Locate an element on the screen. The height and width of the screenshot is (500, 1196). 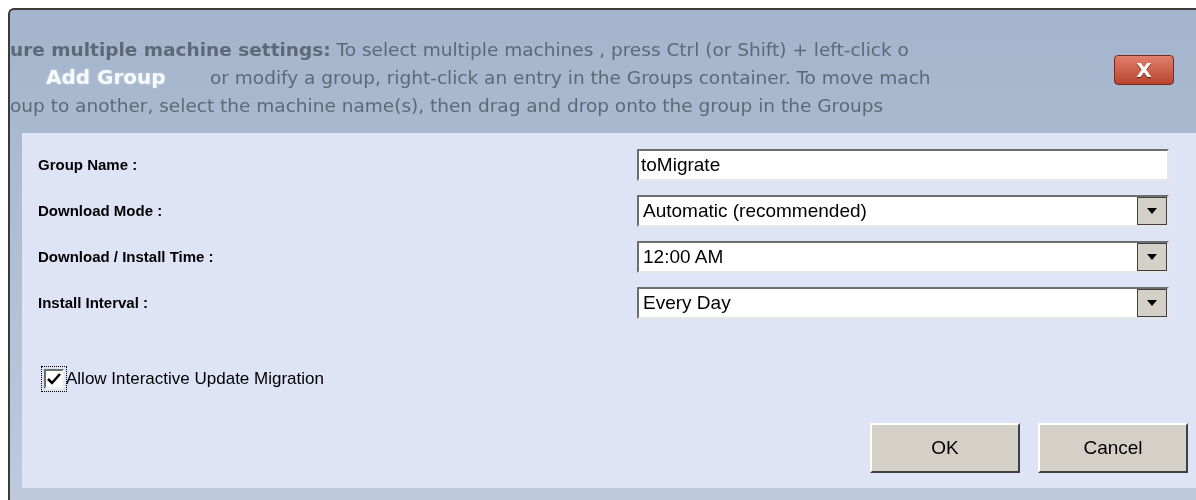
close-button: X is located at coordinates (1144, 70).